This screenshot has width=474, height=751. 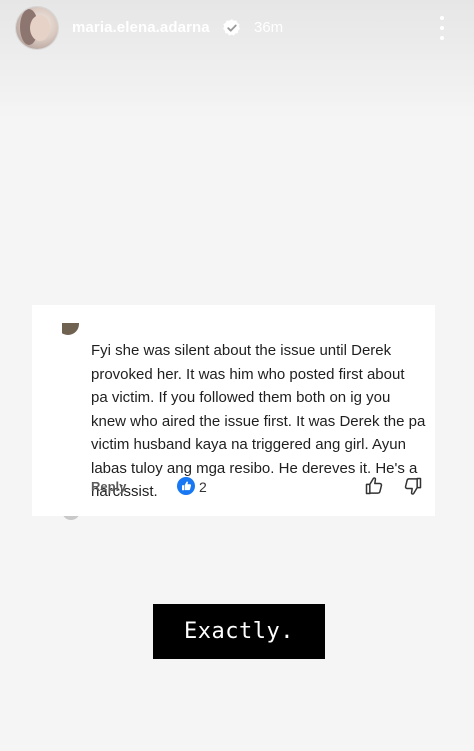 I want to click on reply-button: Reply, so click(x=108, y=486).